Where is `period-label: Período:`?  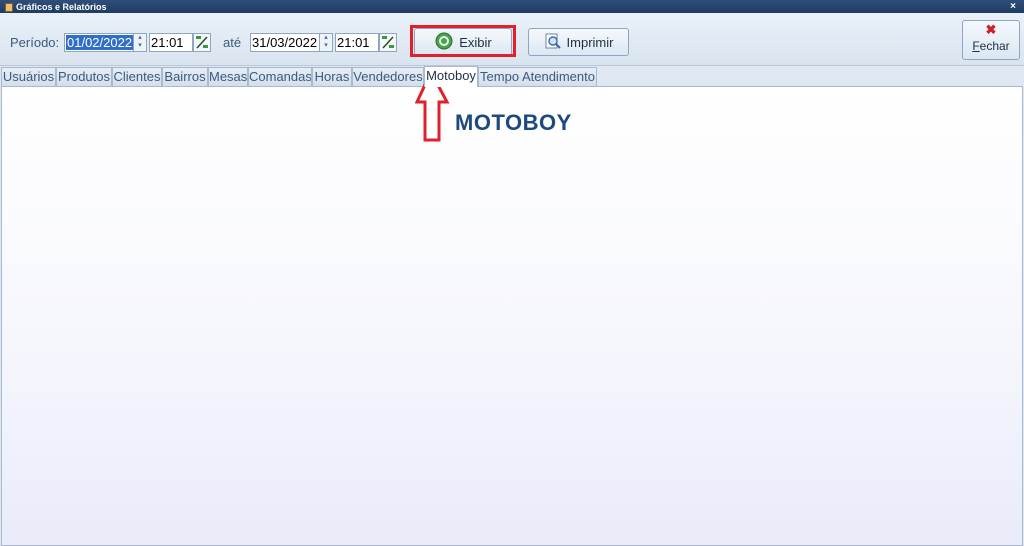 period-label: Período: is located at coordinates (35, 42).